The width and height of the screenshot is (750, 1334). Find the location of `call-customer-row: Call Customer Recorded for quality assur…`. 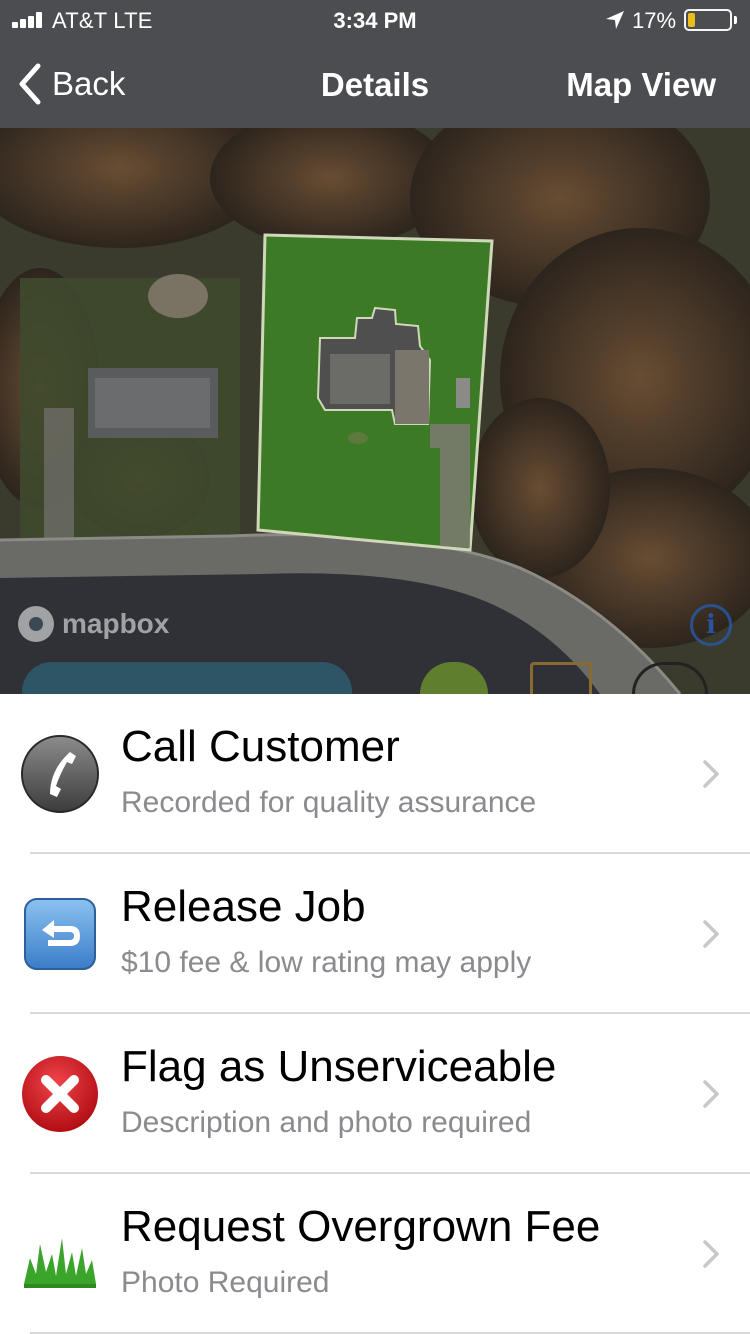

call-customer-row: Call Customer Recorded for quality assur… is located at coordinates (375, 774).